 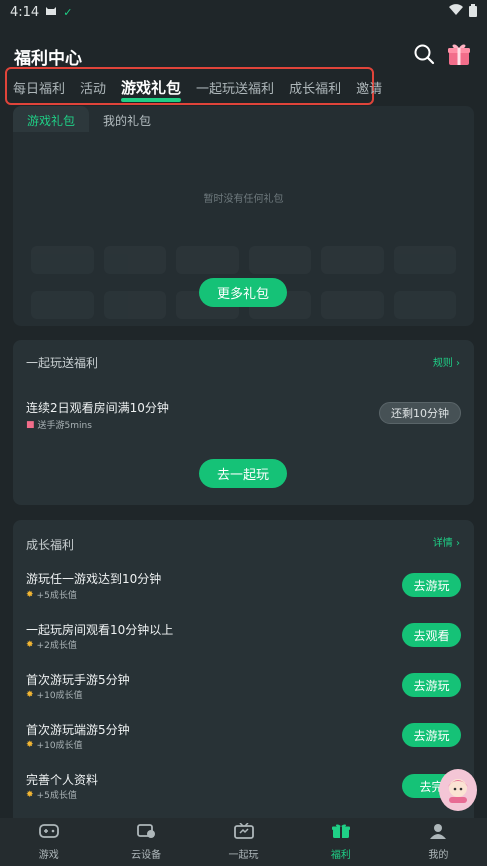 What do you see at coordinates (51, 119) in the screenshot?
I see `subtab-game-gifts: 游戏礼包` at bounding box center [51, 119].